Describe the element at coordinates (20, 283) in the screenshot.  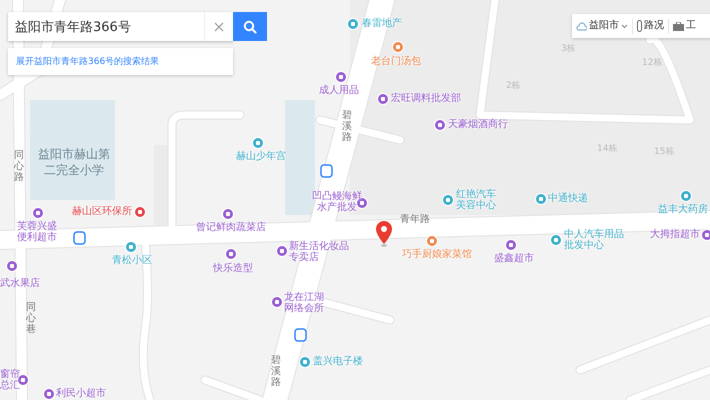
I see `poi-label: 武水果店` at that location.